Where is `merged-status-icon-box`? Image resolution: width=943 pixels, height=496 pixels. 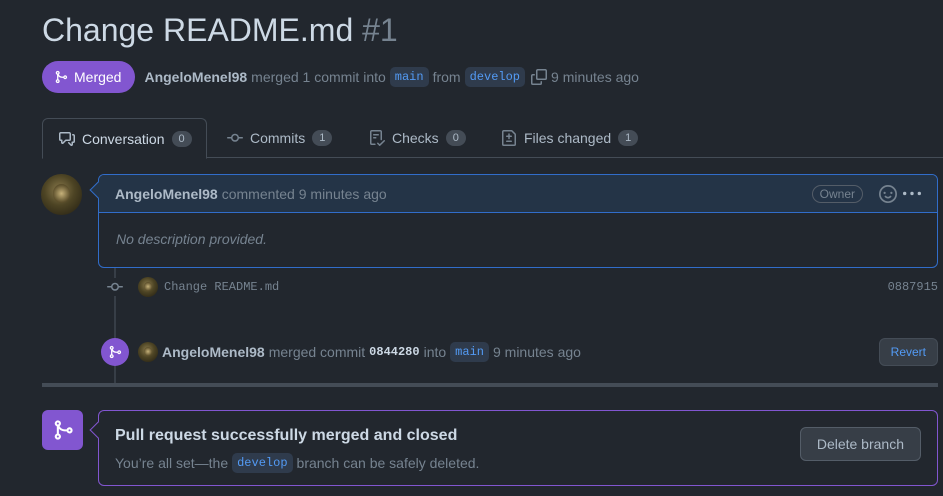
merged-status-icon-box is located at coordinates (62, 430).